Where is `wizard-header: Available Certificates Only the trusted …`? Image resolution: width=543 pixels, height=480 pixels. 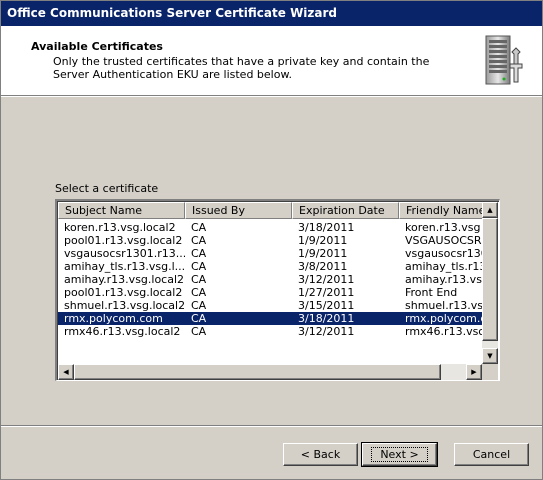
wizard-header: Available Certificates Only the trusted … is located at coordinates (271, 61).